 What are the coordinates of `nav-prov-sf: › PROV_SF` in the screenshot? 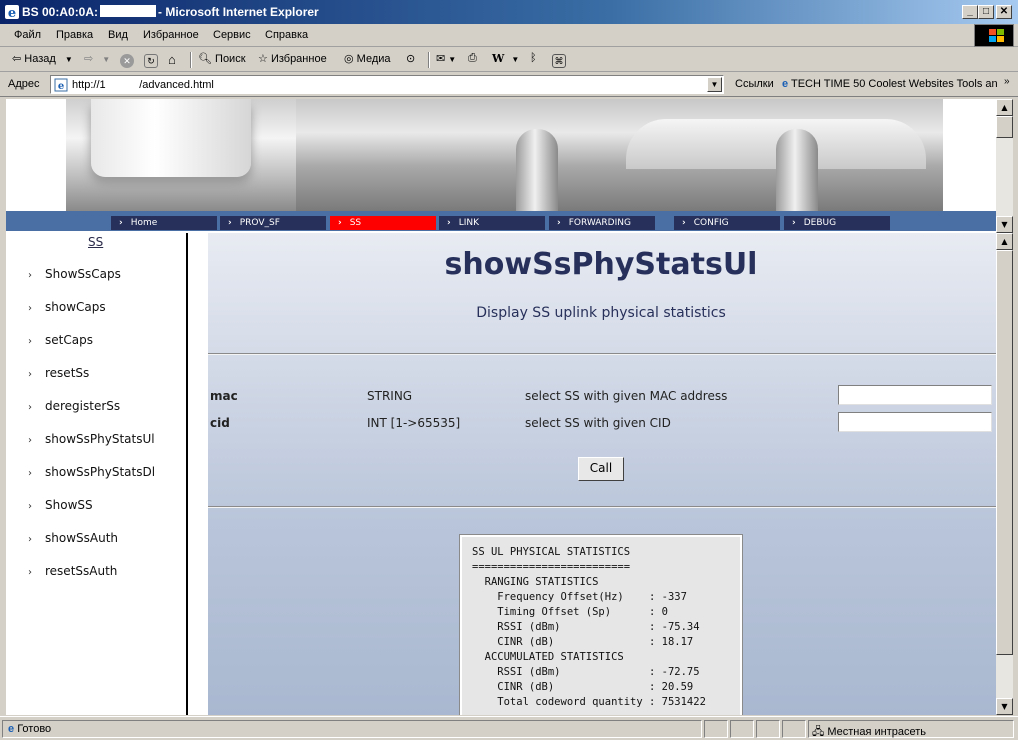 It's located at (273, 223).